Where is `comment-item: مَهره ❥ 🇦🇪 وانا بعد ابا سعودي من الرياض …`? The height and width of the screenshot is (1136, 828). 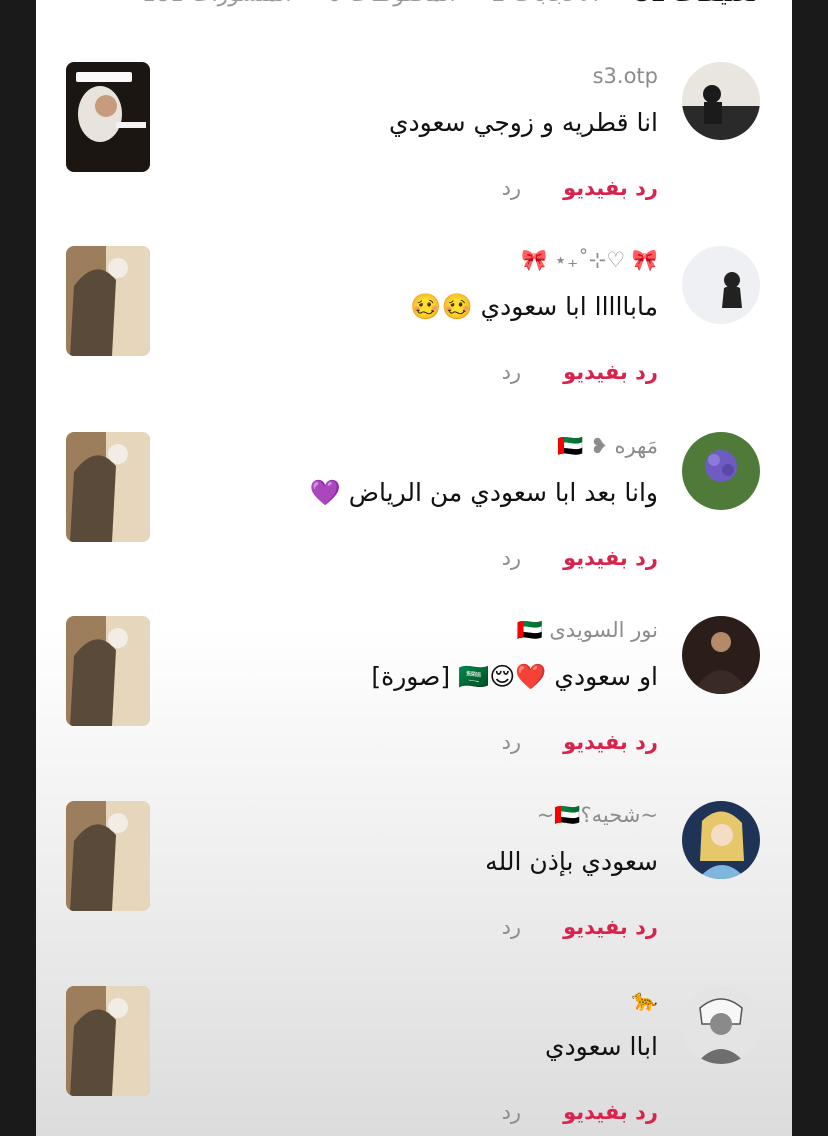
comment-item: مَهره ❥ 🇦🇪 وانا بعد ابا سعودي من الرياض … is located at coordinates (414, 507).